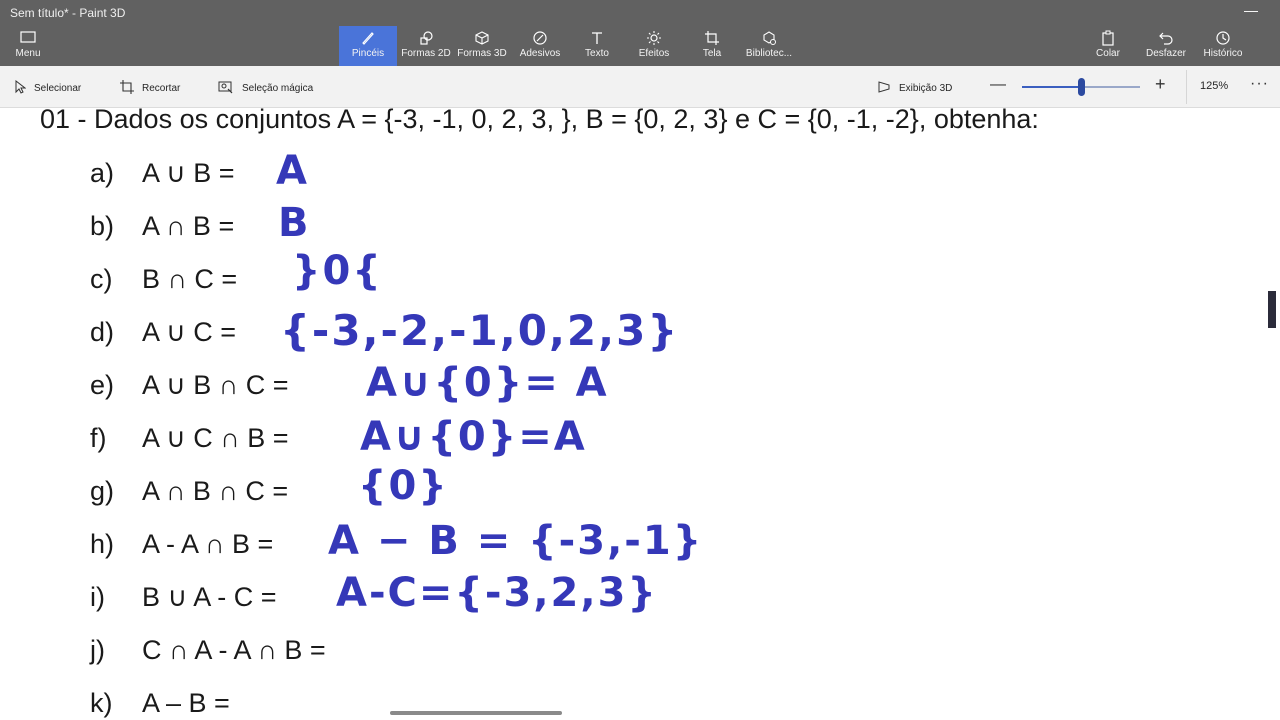 The image size is (1280, 720). Describe the element at coordinates (597, 53) in the screenshot. I see `tab-texto-label: Texto` at that location.